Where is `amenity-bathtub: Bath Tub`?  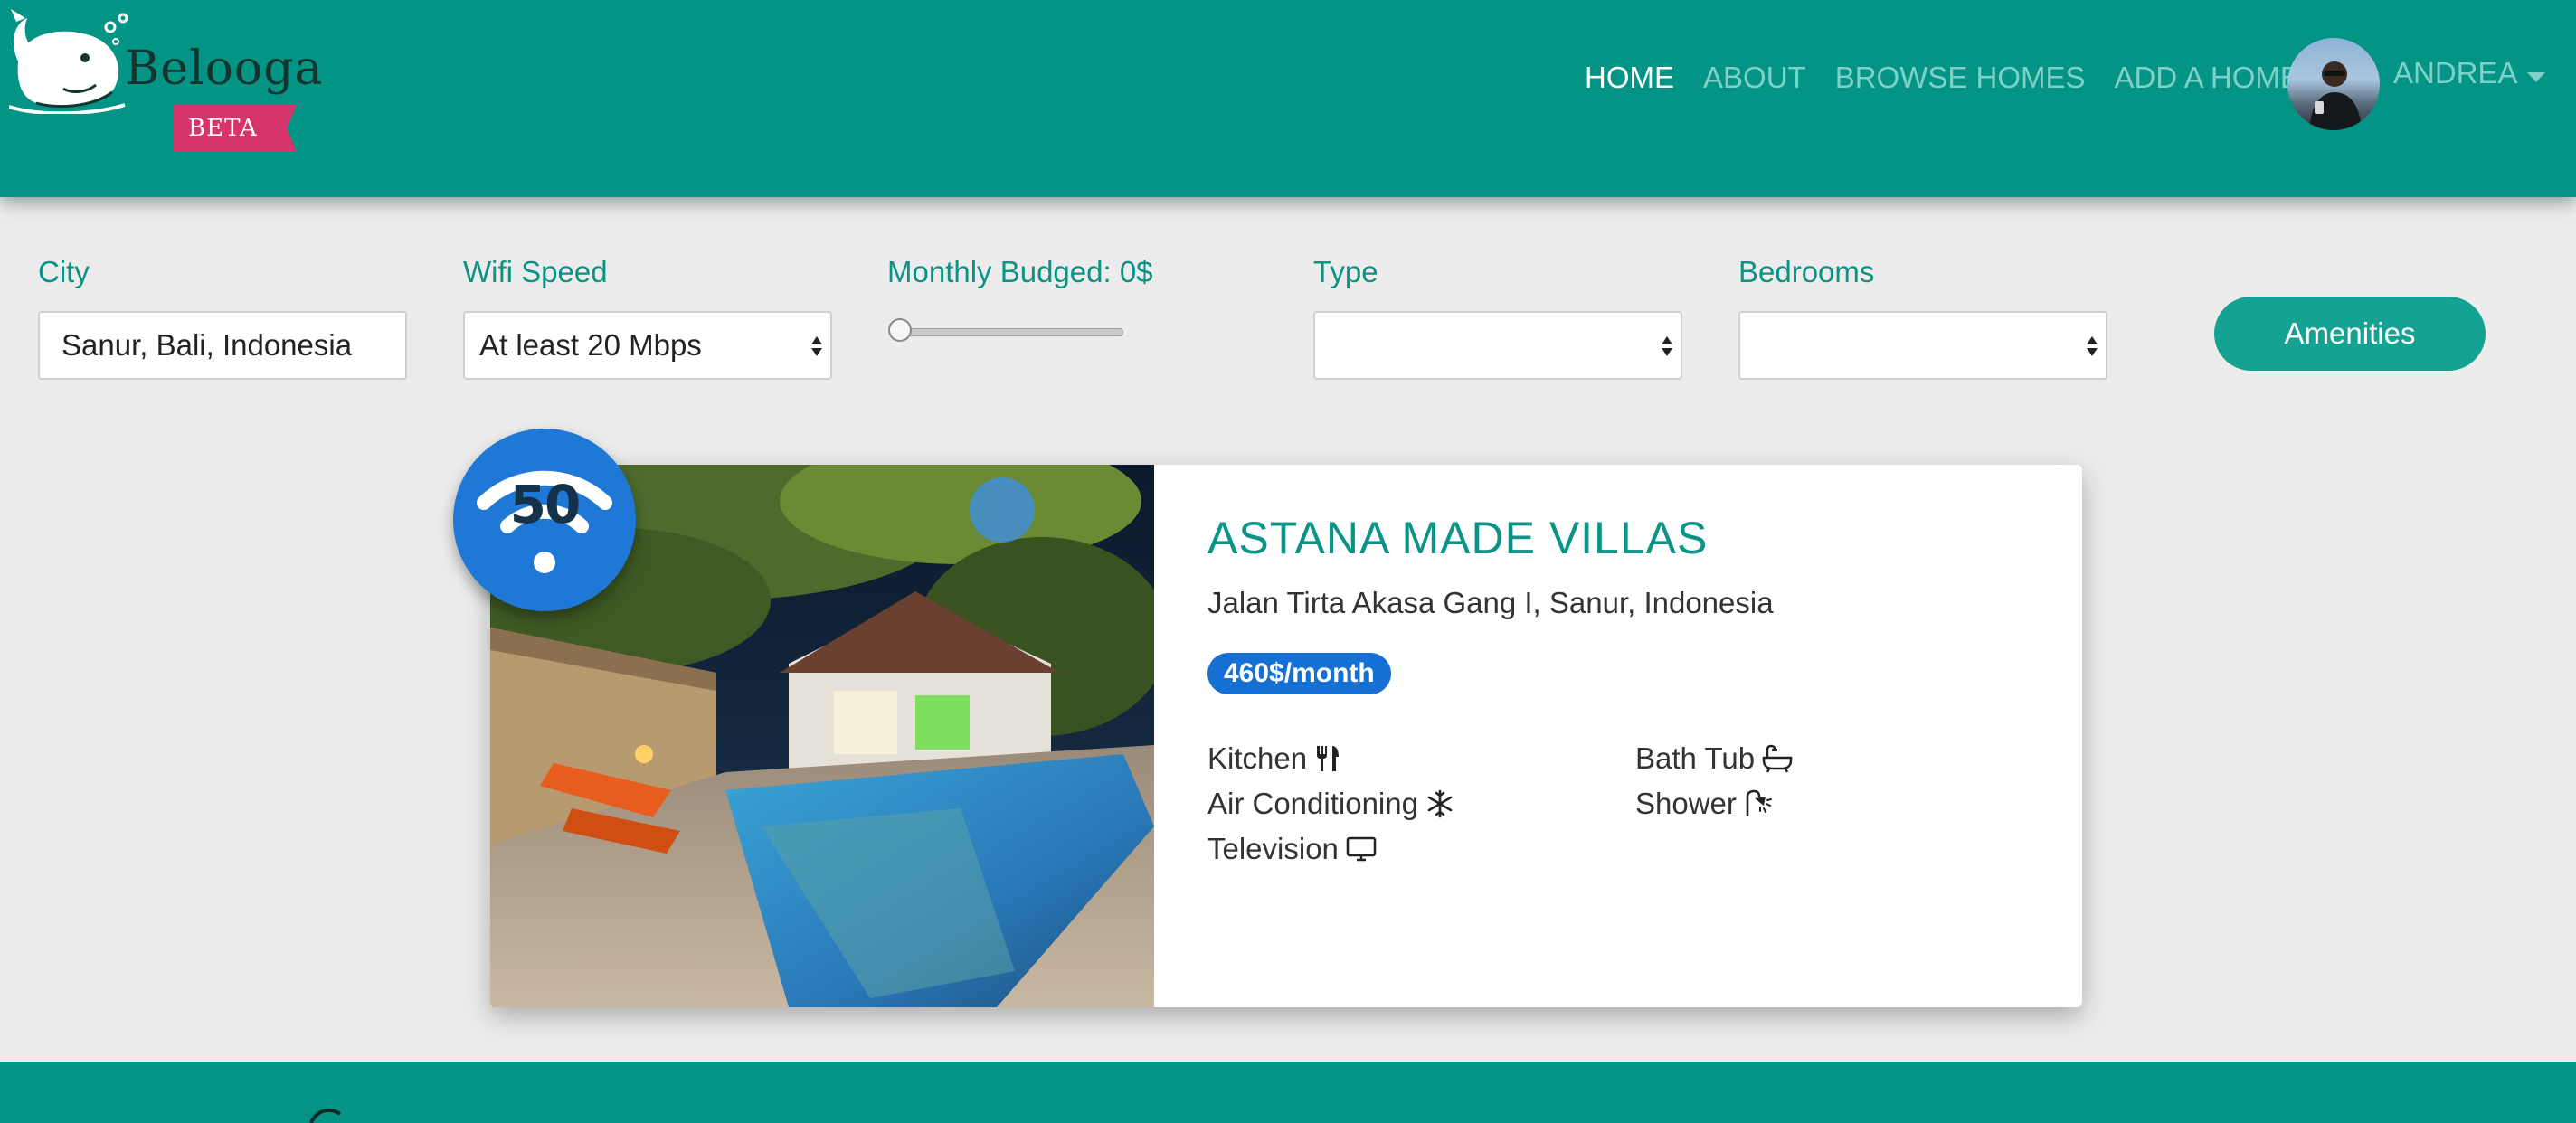
amenity-bathtub: Bath Tub is located at coordinates (1714, 758).